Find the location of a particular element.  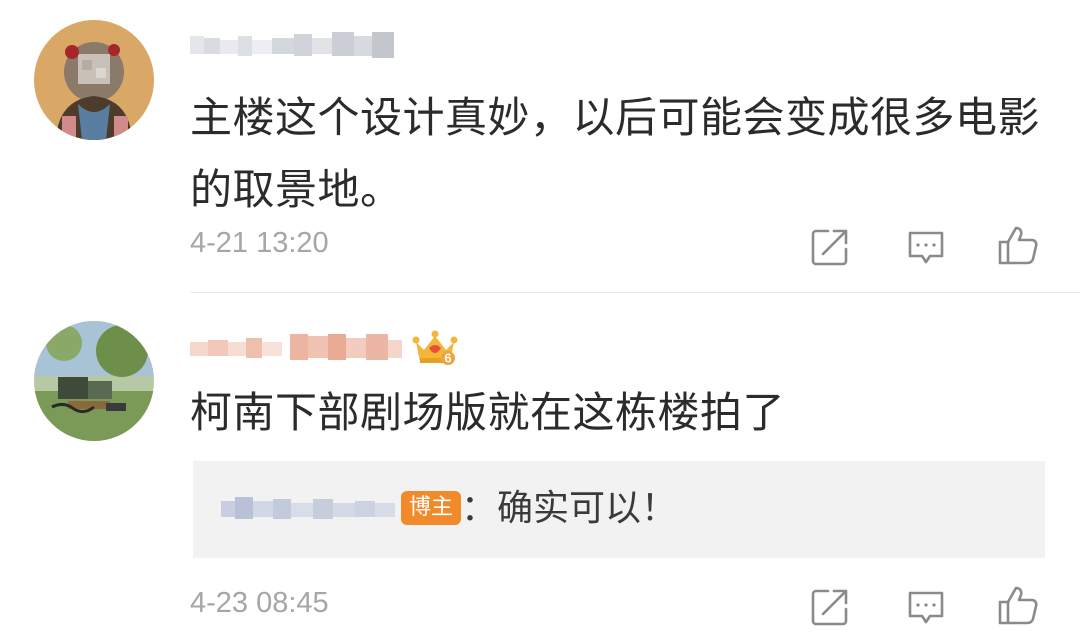

comment-button is located at coordinates (926, 607).